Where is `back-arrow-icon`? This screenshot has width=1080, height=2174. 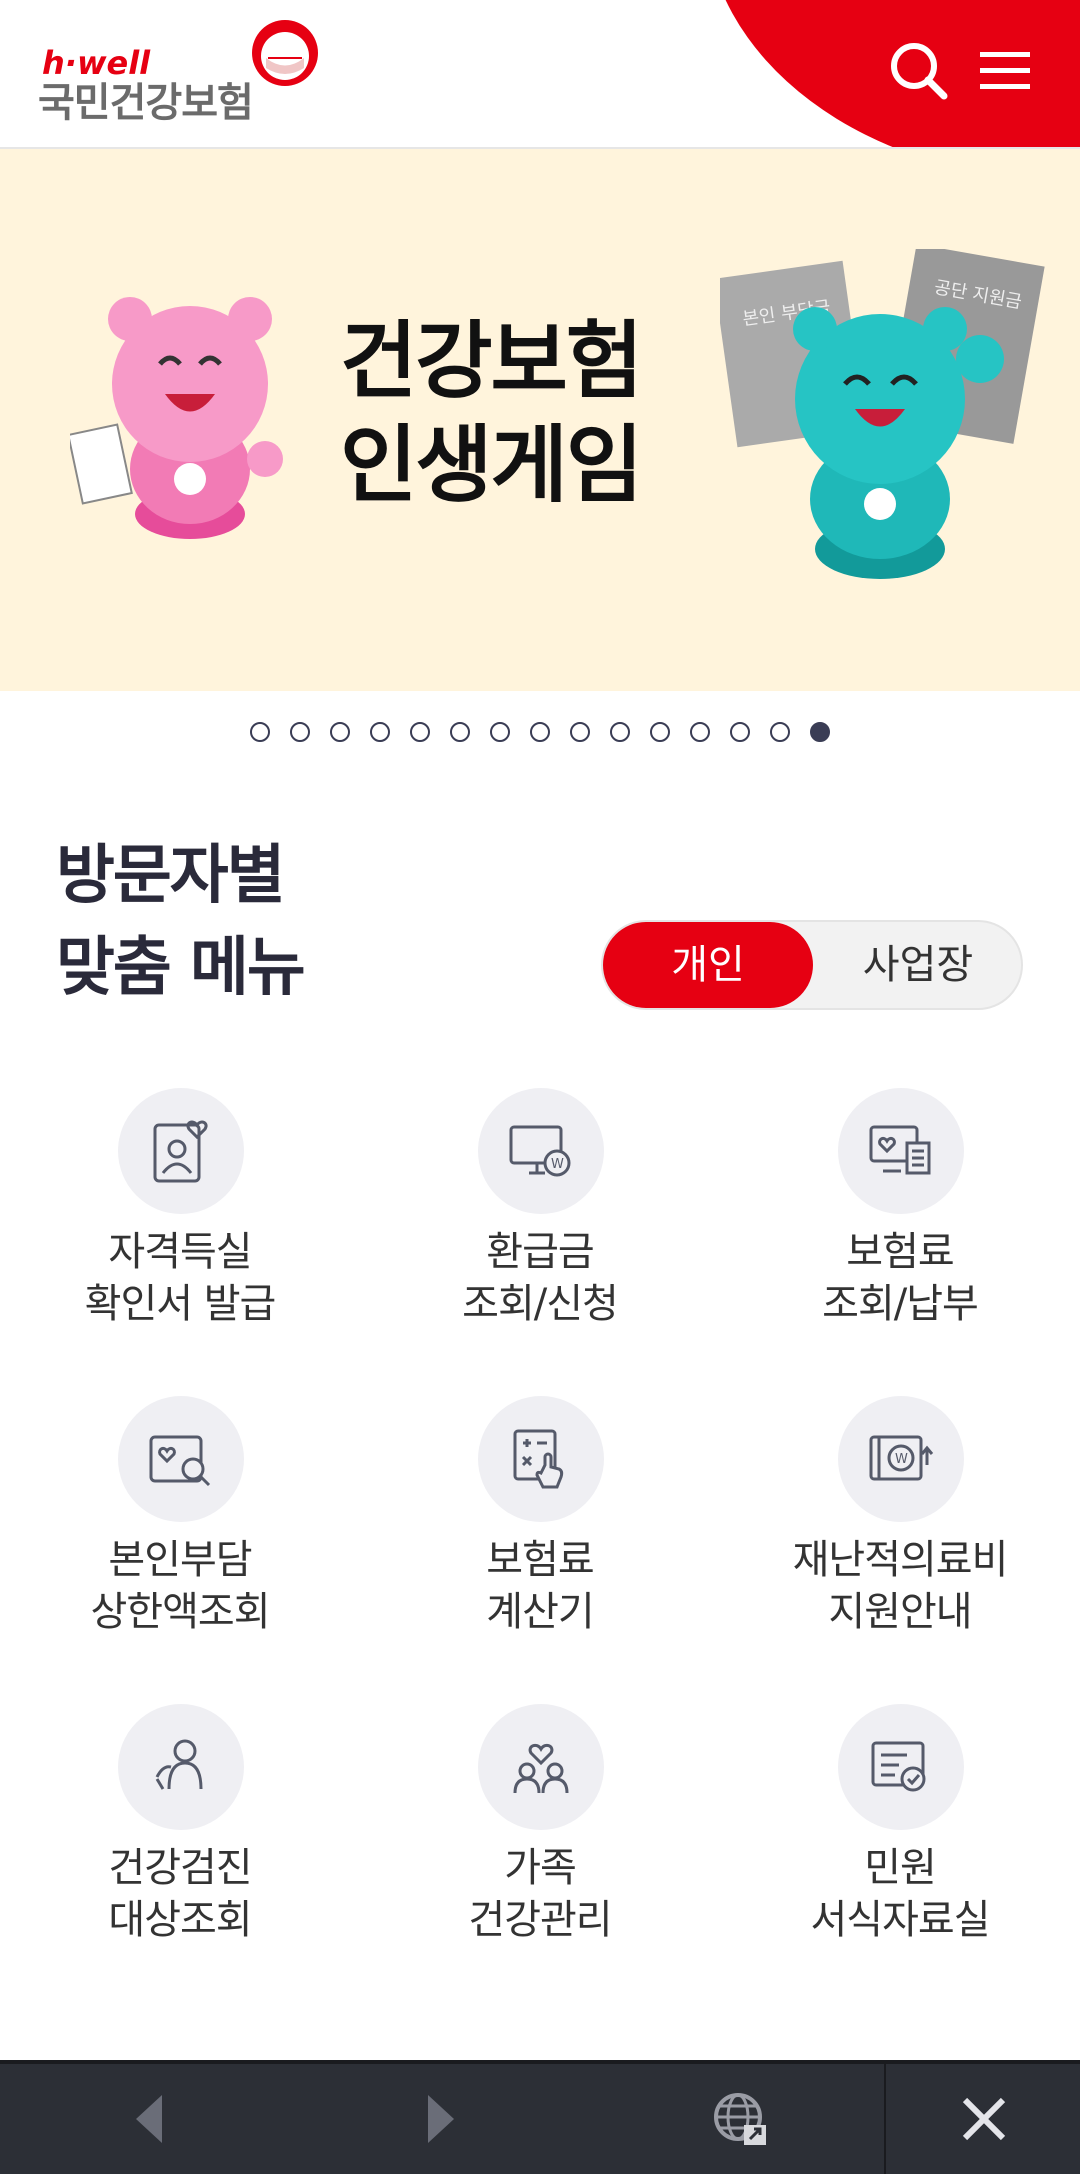
back-arrow-icon is located at coordinates (149, 2119).